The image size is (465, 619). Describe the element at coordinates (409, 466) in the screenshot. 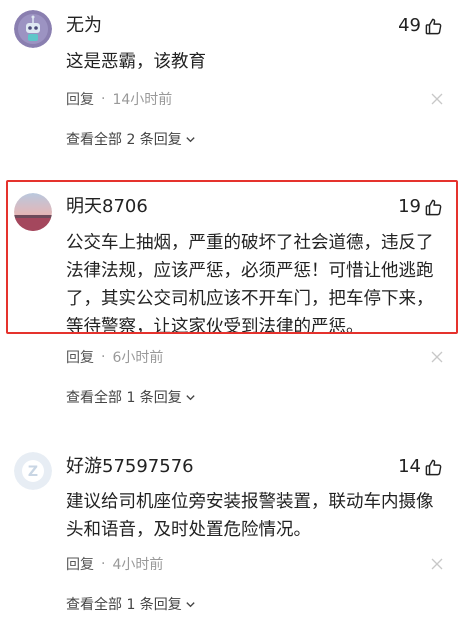

I see `like-count: 14` at that location.